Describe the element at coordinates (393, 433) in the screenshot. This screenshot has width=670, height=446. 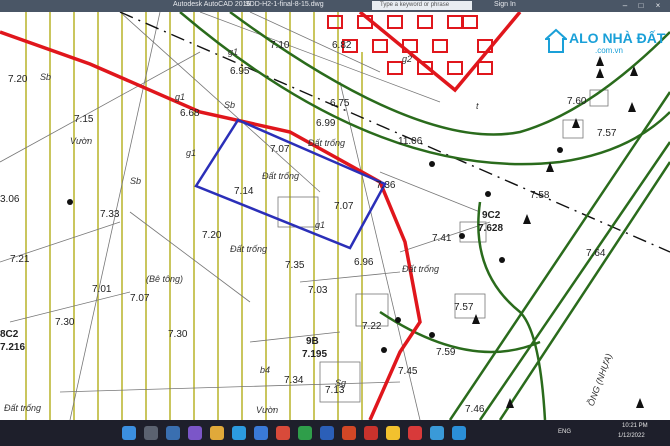
I see `chrome-icon` at that location.